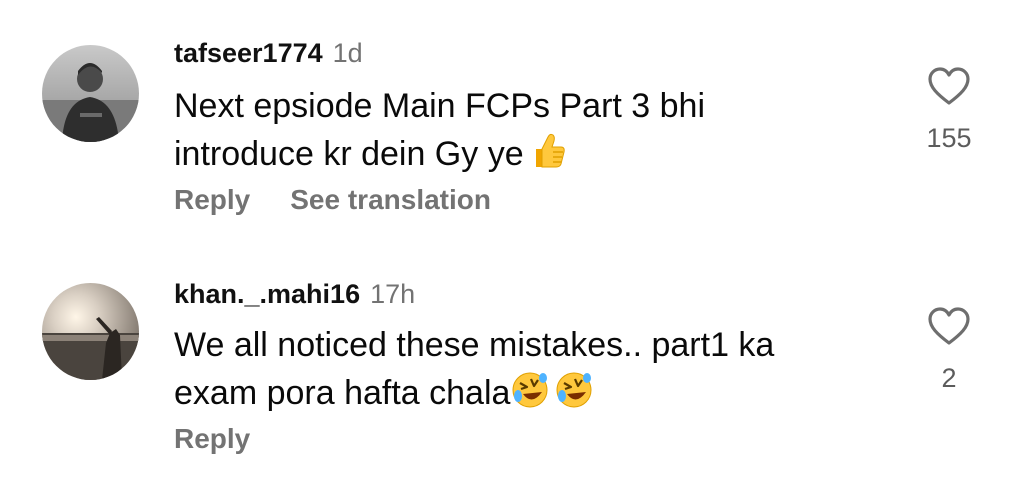 This screenshot has width=1024, height=483. I want to click on comment-meta: tafseer1774 1d, so click(268, 53).